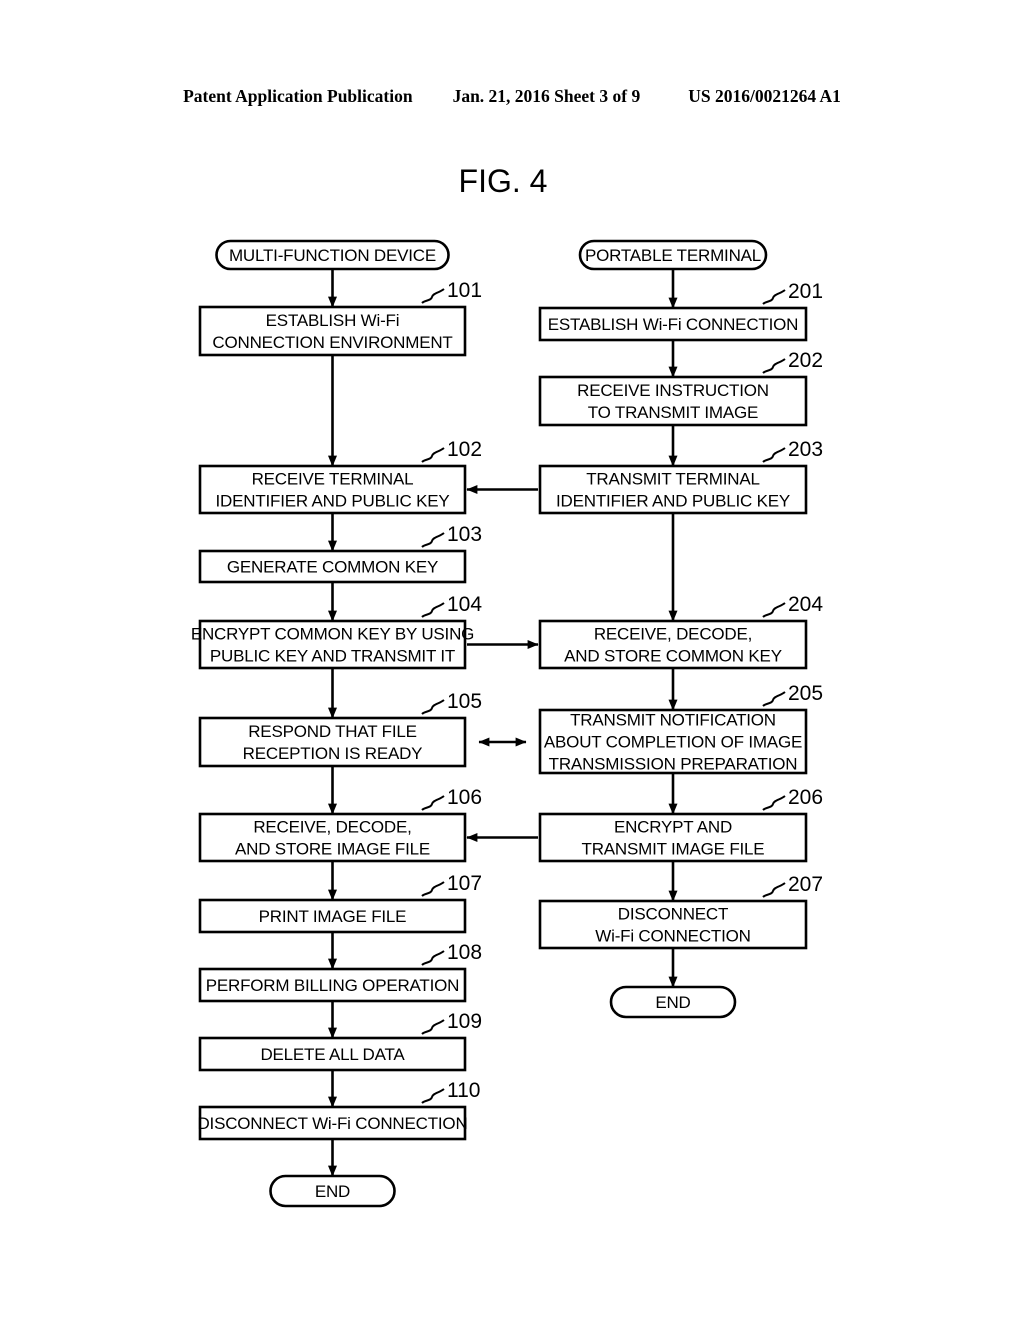  Describe the element at coordinates (464, 952) in the screenshot. I see `ref-number-108: 108` at that location.